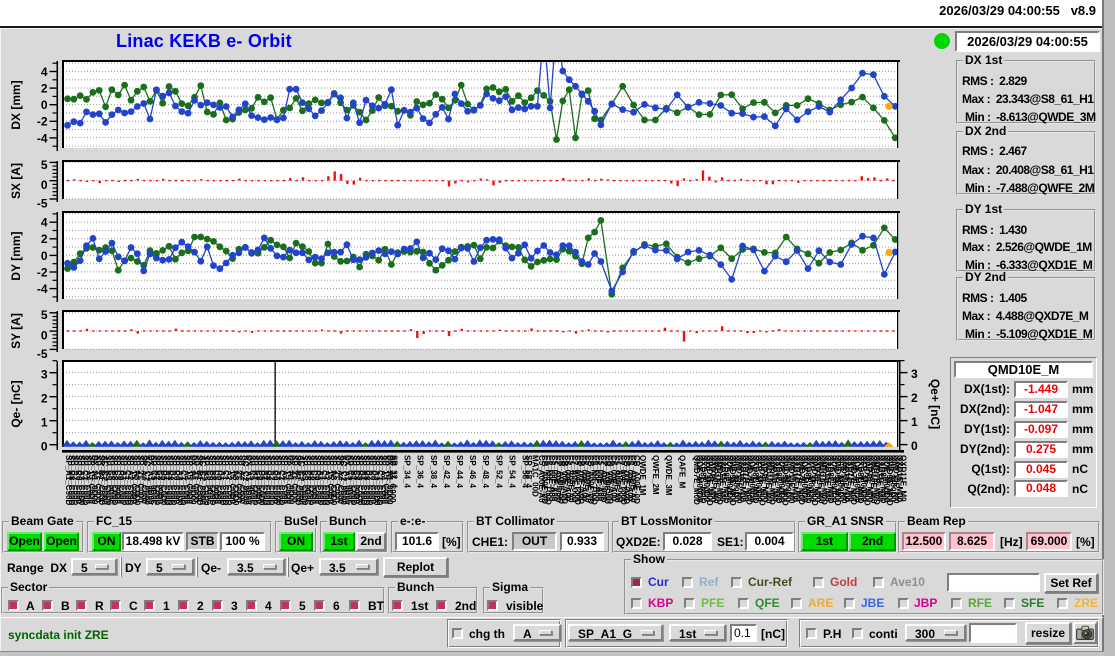  What do you see at coordinates (16, 255) in the screenshot?
I see `svg-text: DY [mm]` at bounding box center [16, 255].